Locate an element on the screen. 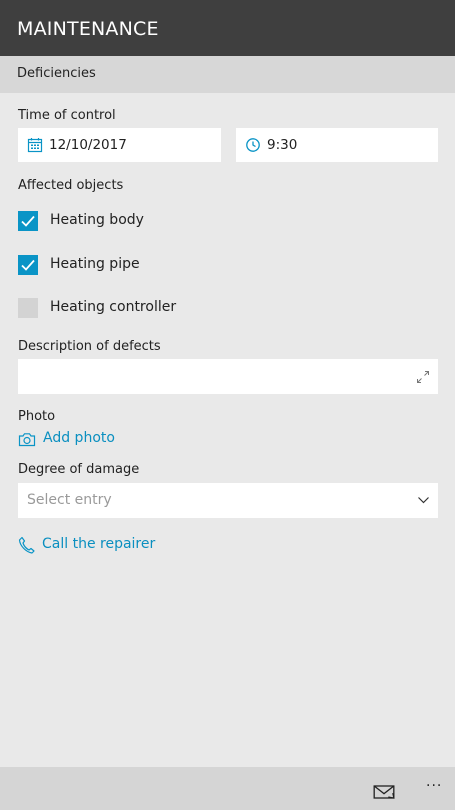 This screenshot has height=810, width=455. checkbox-label: Heating body is located at coordinates (97, 220).